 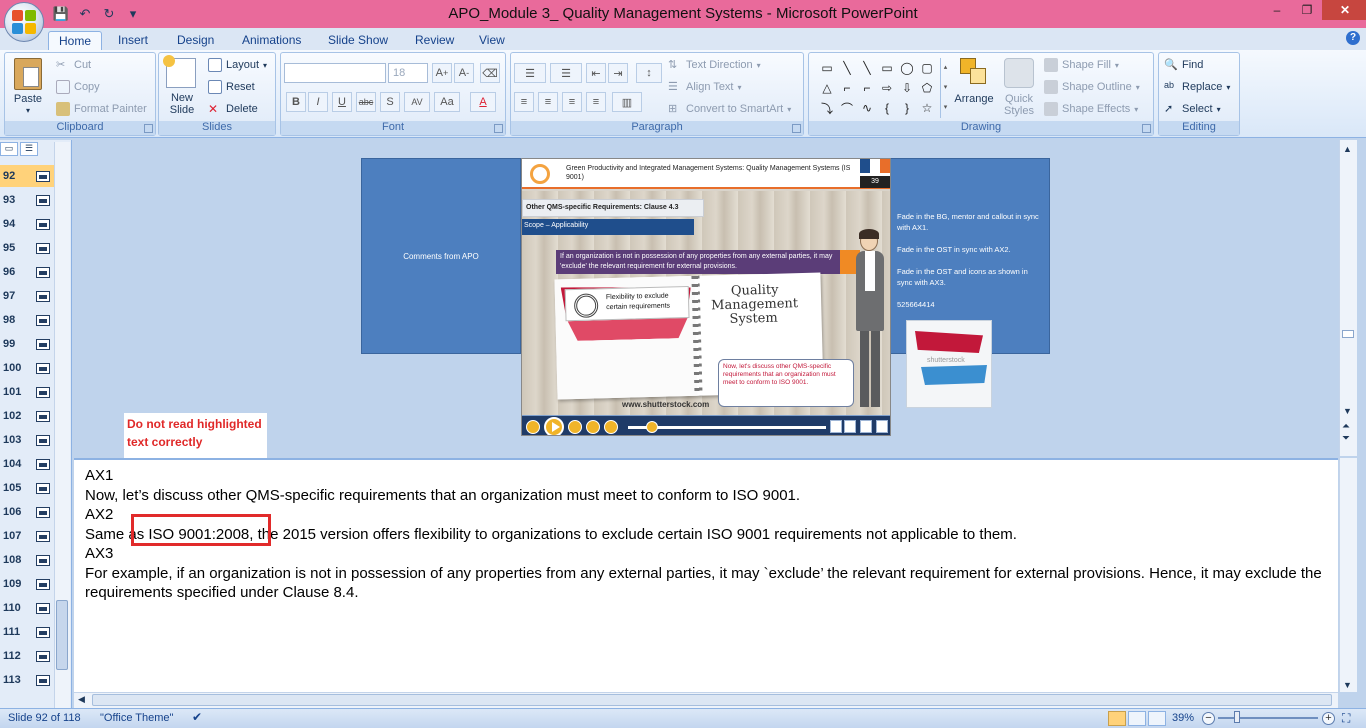 What do you see at coordinates (27, 368) in the screenshot?
I see `slide-thumbnail-row: 100` at bounding box center [27, 368].